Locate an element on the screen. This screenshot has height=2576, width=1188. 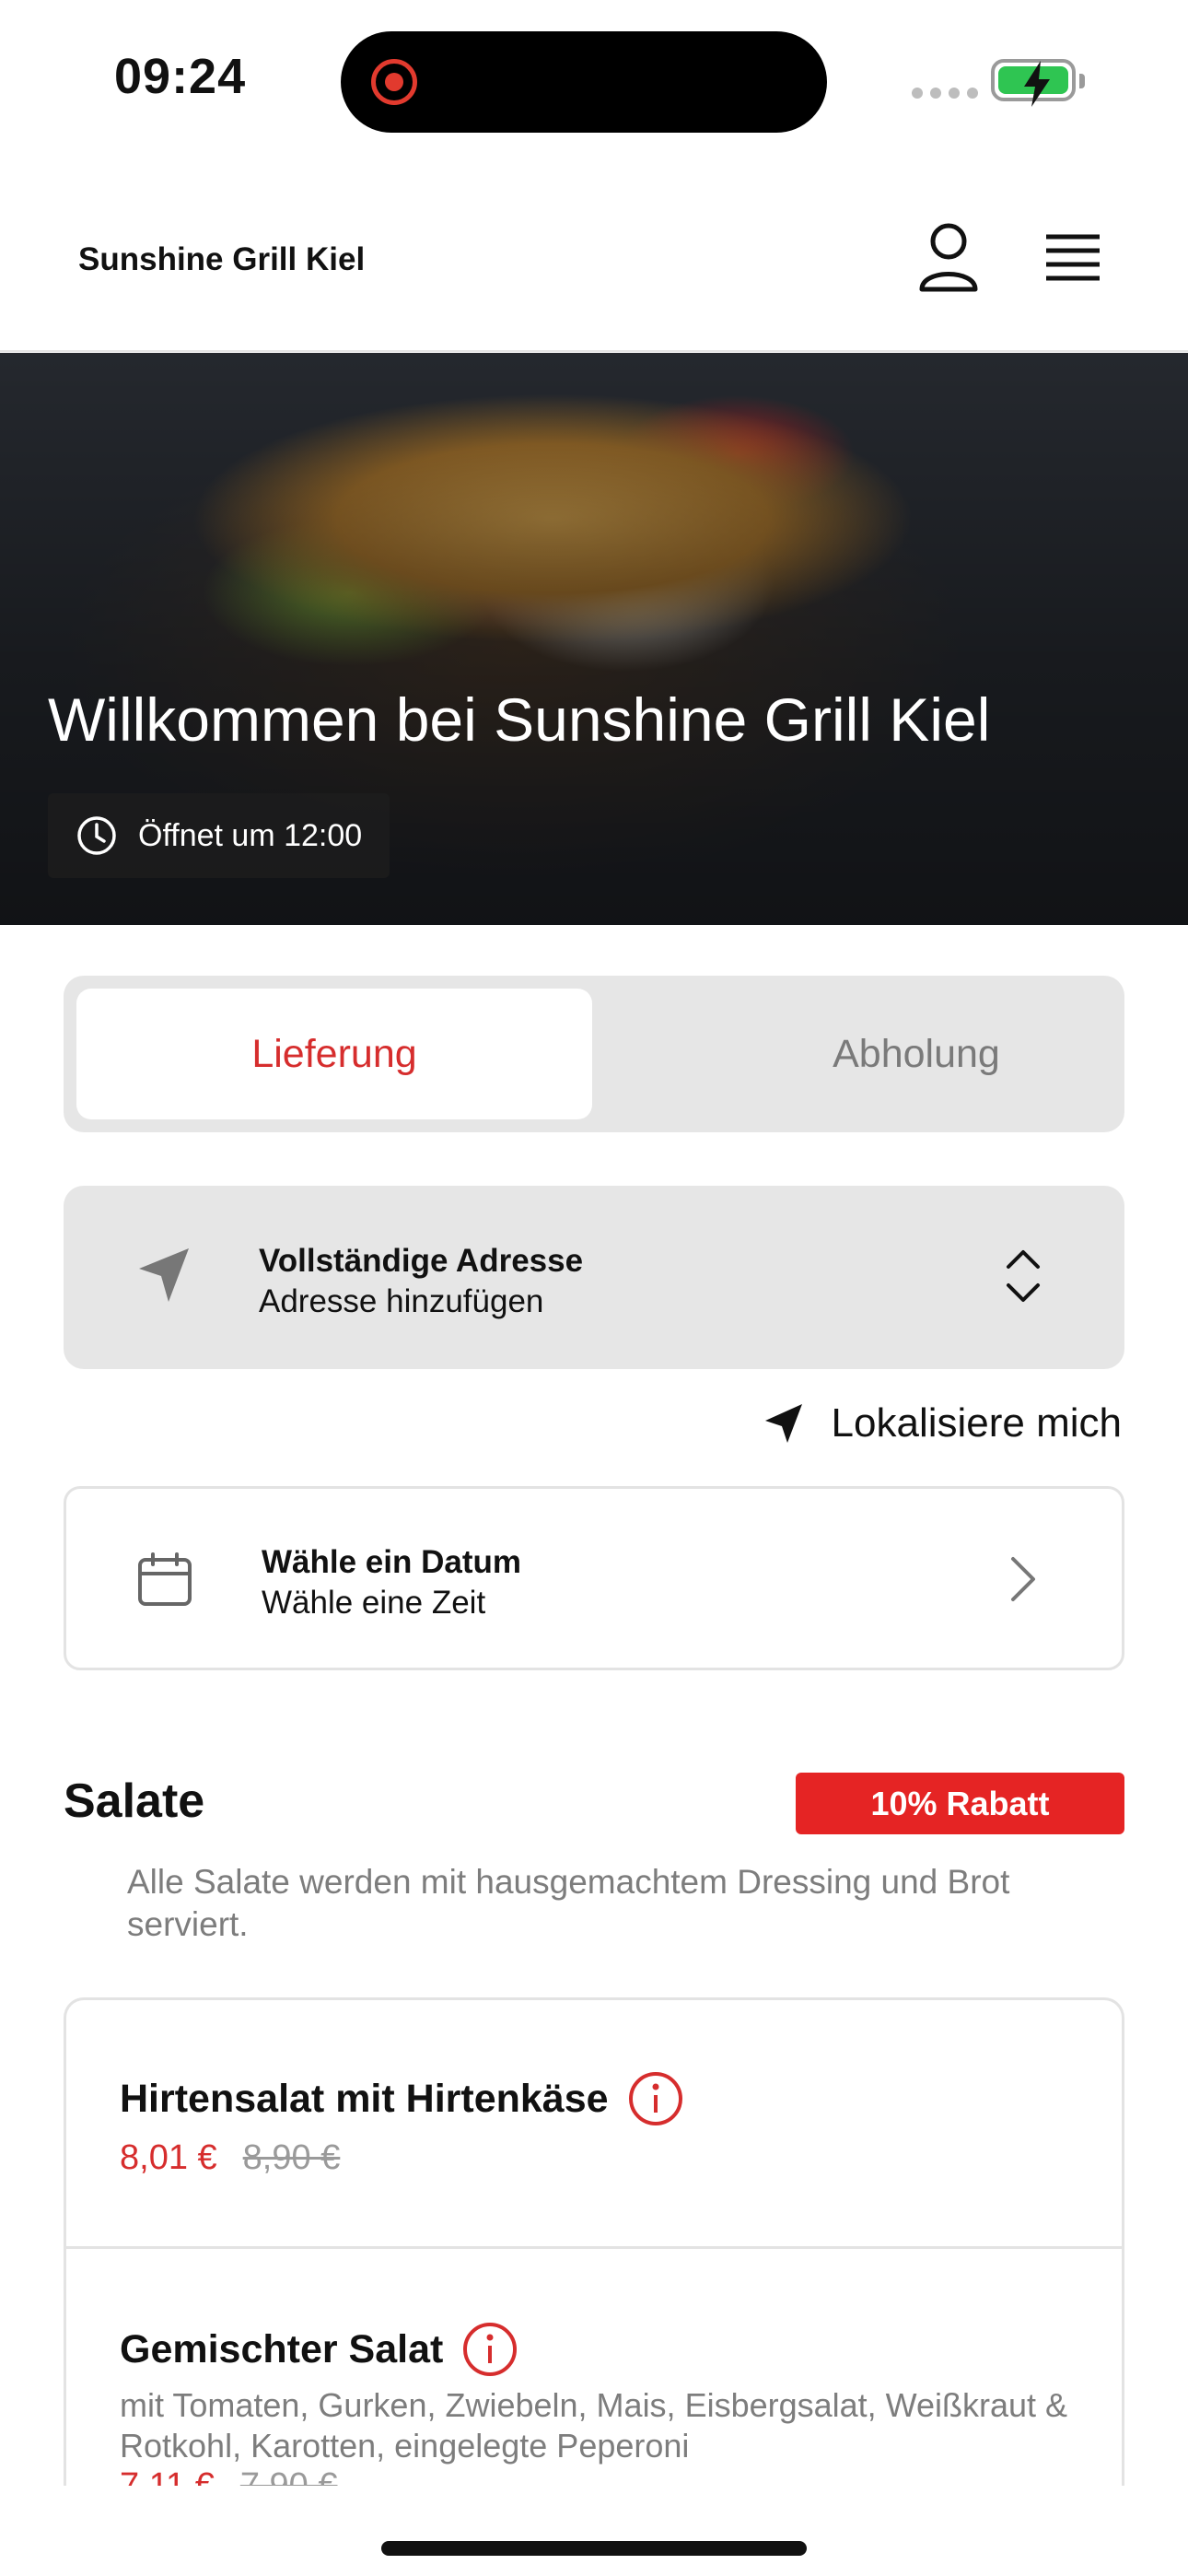
address-subtitle: Adresse hinzufügen is located at coordinates (401, 1301).